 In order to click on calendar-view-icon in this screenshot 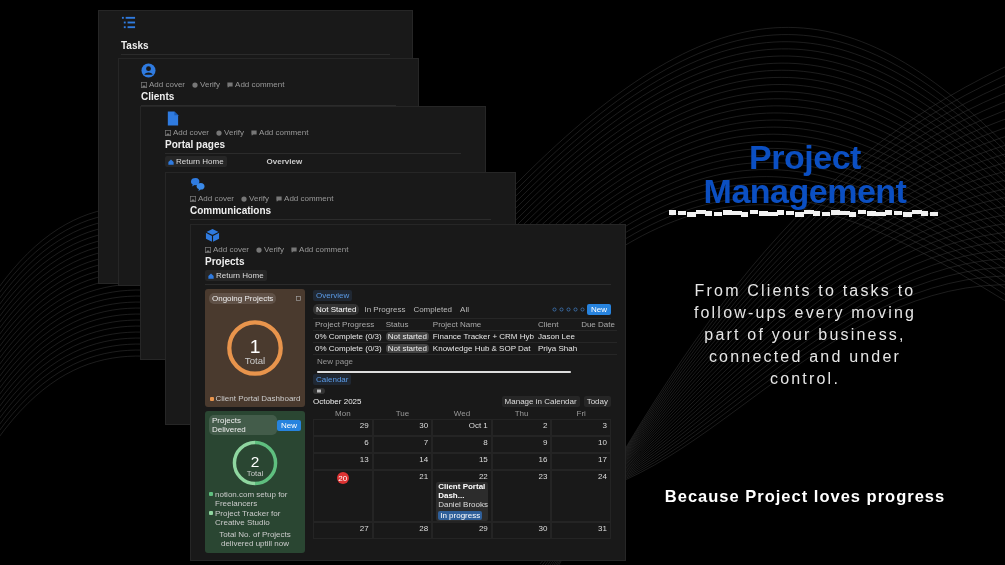, I will do `click(319, 391)`.